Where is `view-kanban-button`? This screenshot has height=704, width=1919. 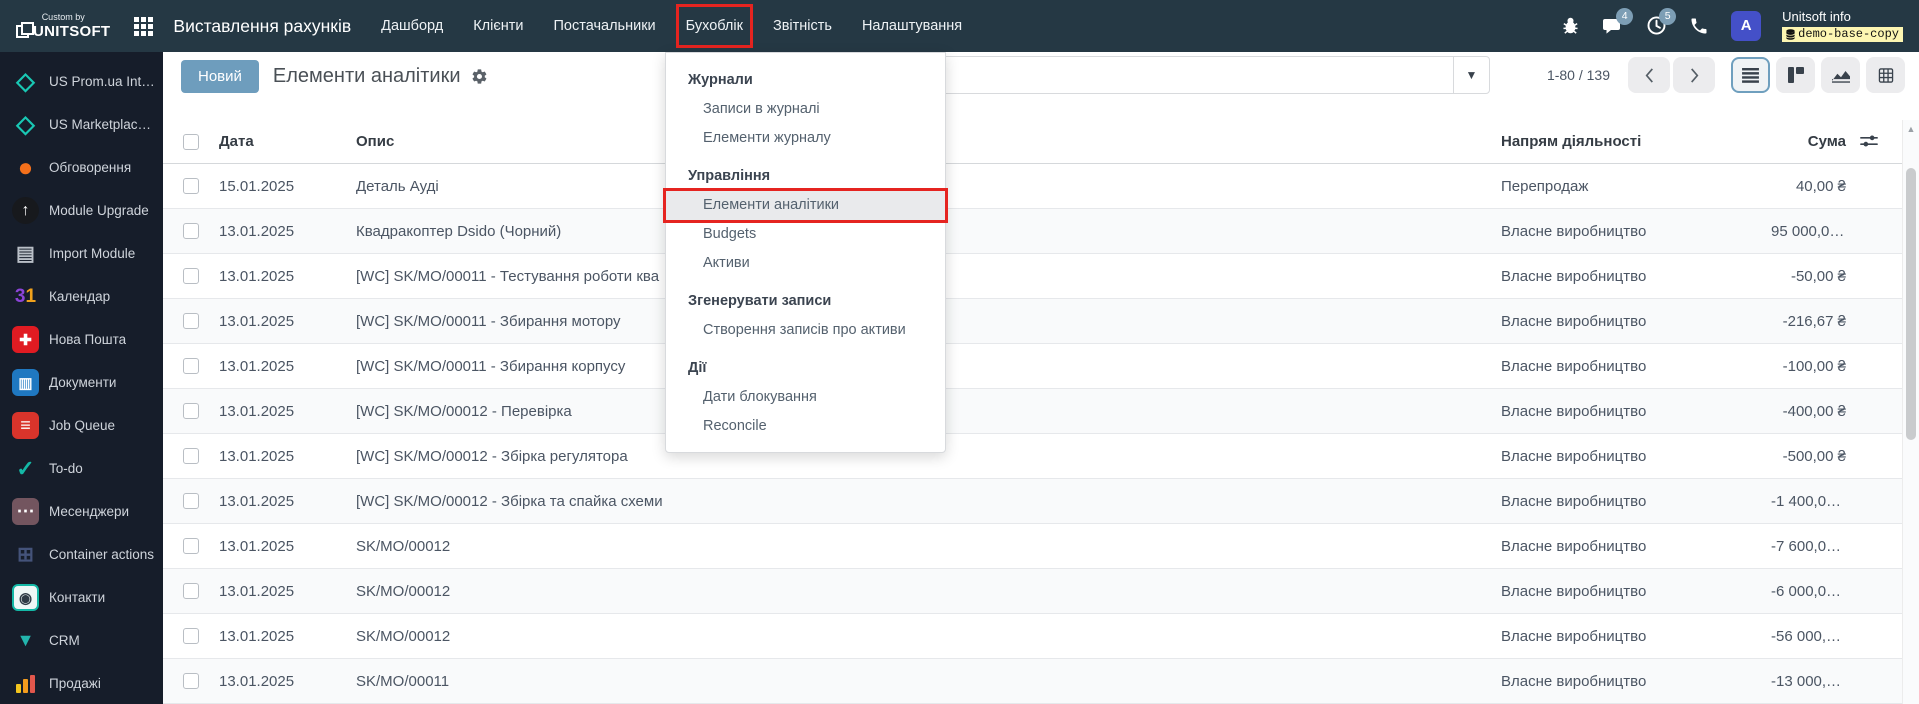
view-kanban-button is located at coordinates (1795, 75).